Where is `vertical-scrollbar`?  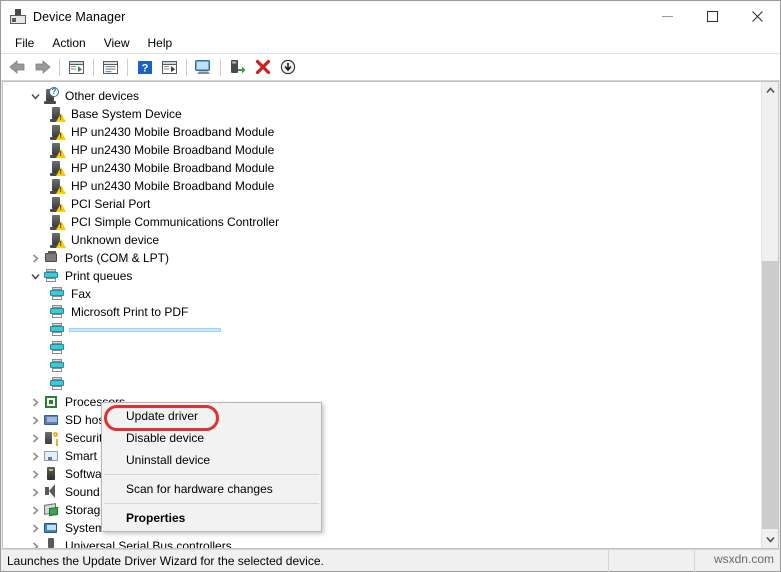
vertical-scrollbar is located at coordinates (769, 315).